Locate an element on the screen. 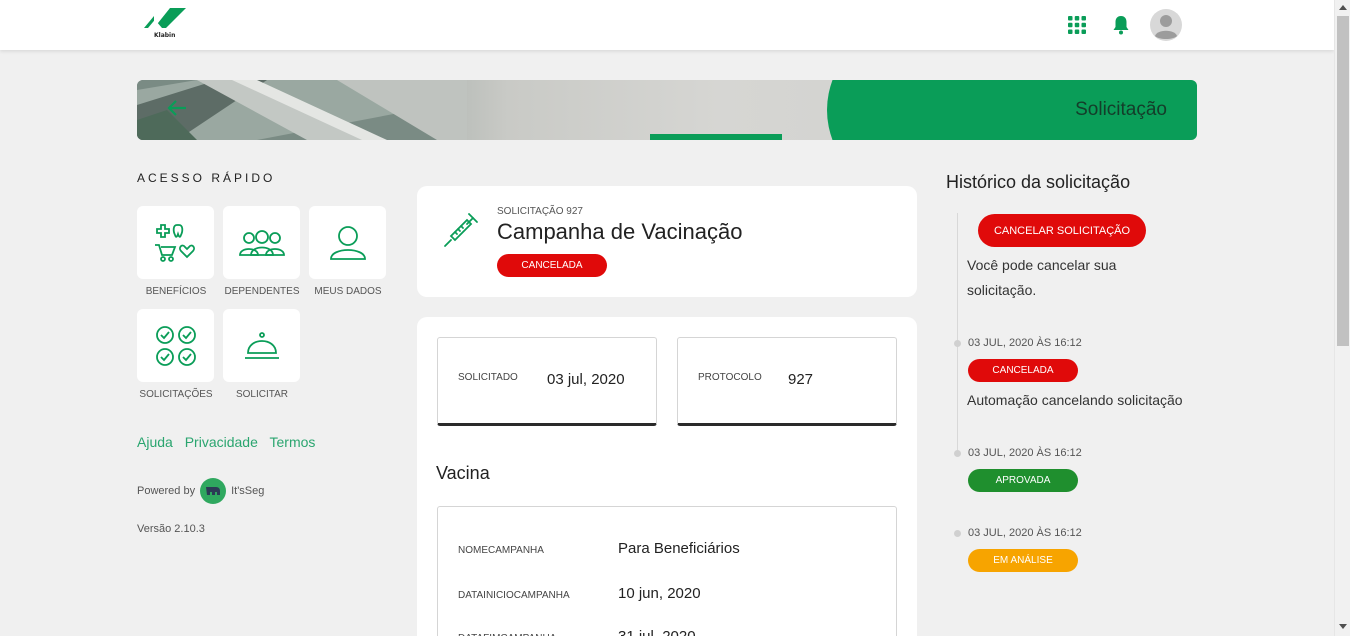 The height and width of the screenshot is (636, 1350). tile-label-benefits: BENEFÍCIOS is located at coordinates (176, 291).